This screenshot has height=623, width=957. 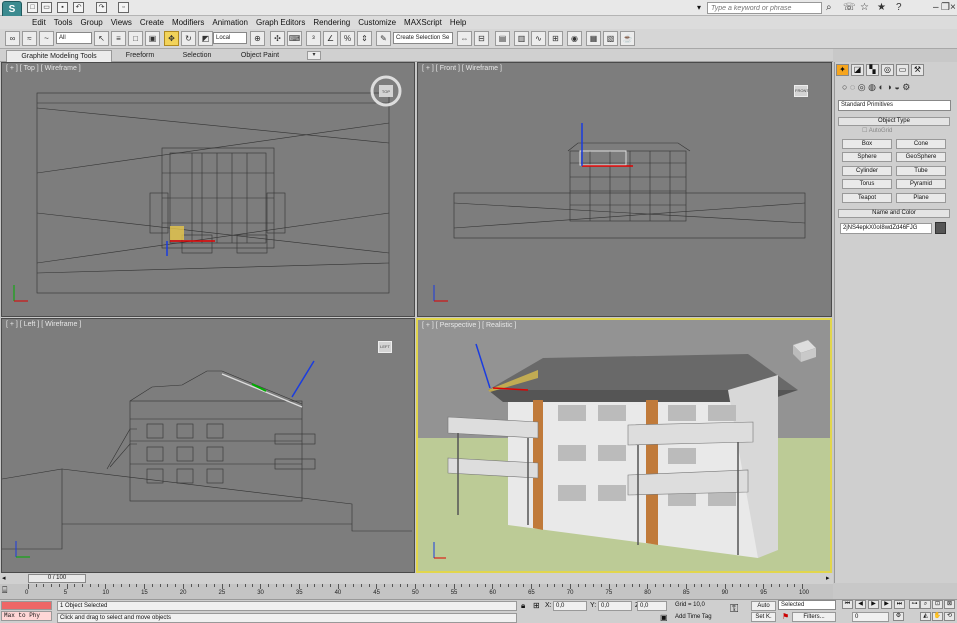 I want to click on open-file-icon: ▭, so click(x=46, y=7).